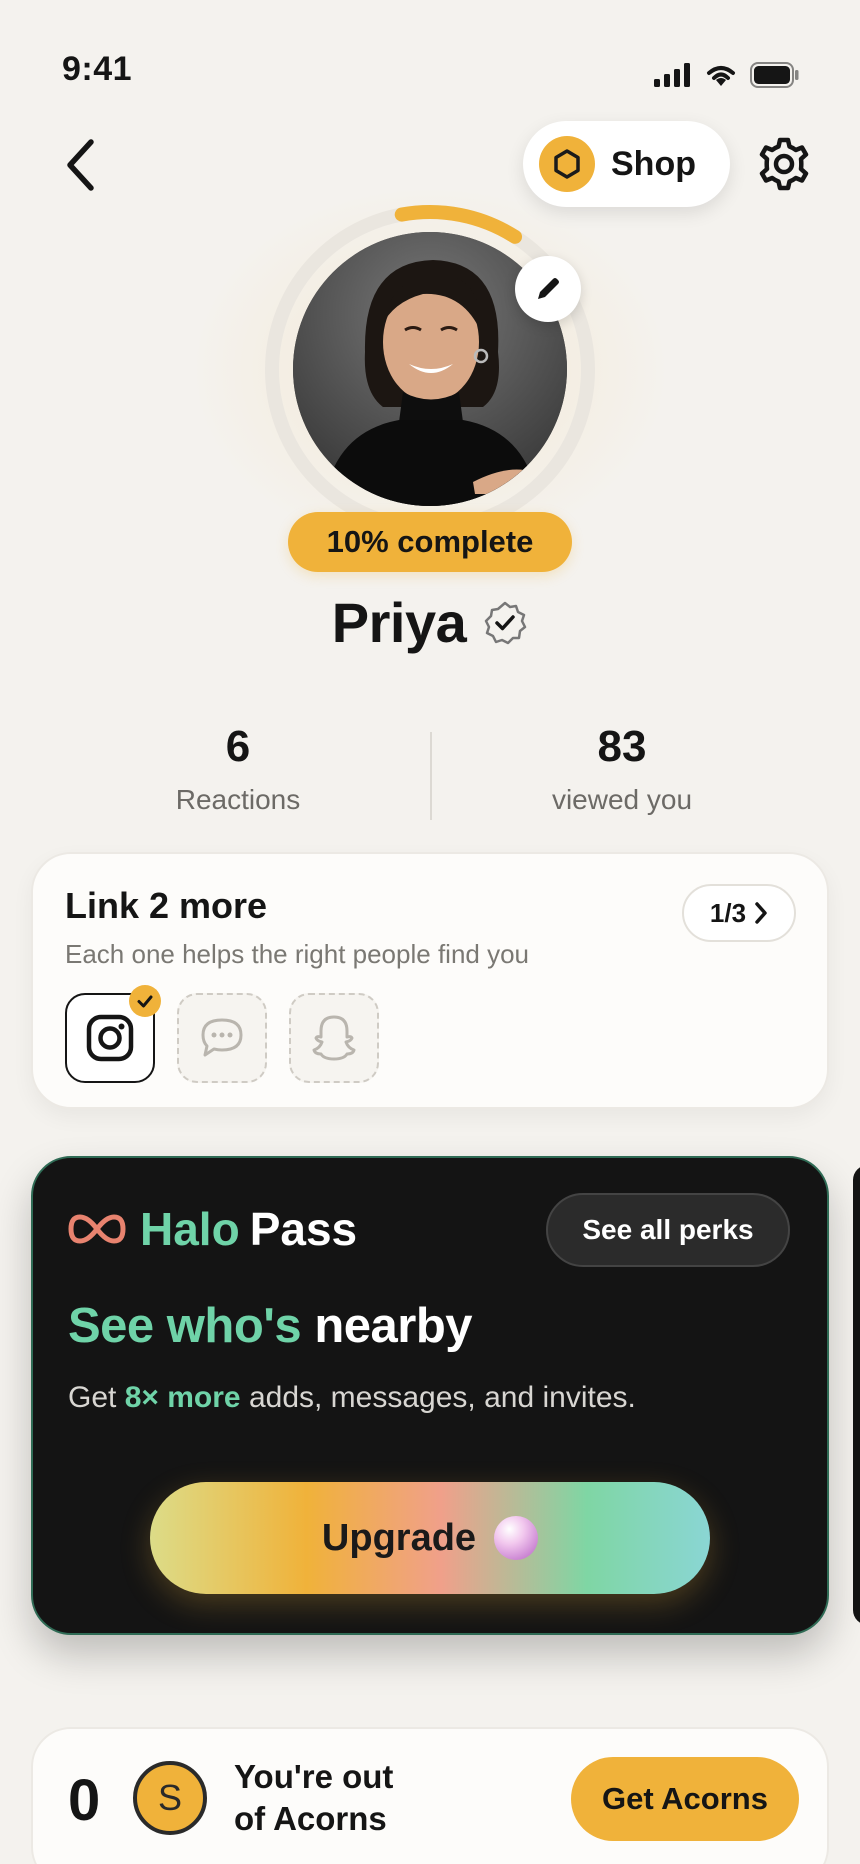 This screenshot has height=1864, width=860. Describe the element at coordinates (442, 1397) in the screenshot. I see `desc-suffix: adds, messages, and invites.` at that location.